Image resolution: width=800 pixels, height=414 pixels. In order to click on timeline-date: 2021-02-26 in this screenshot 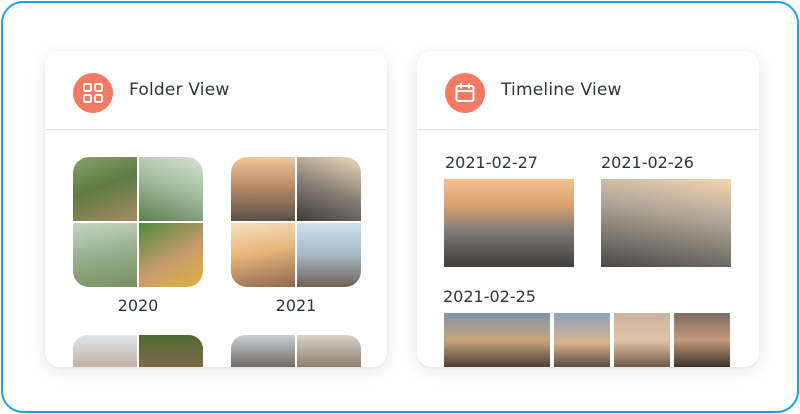, I will do `click(647, 162)`.